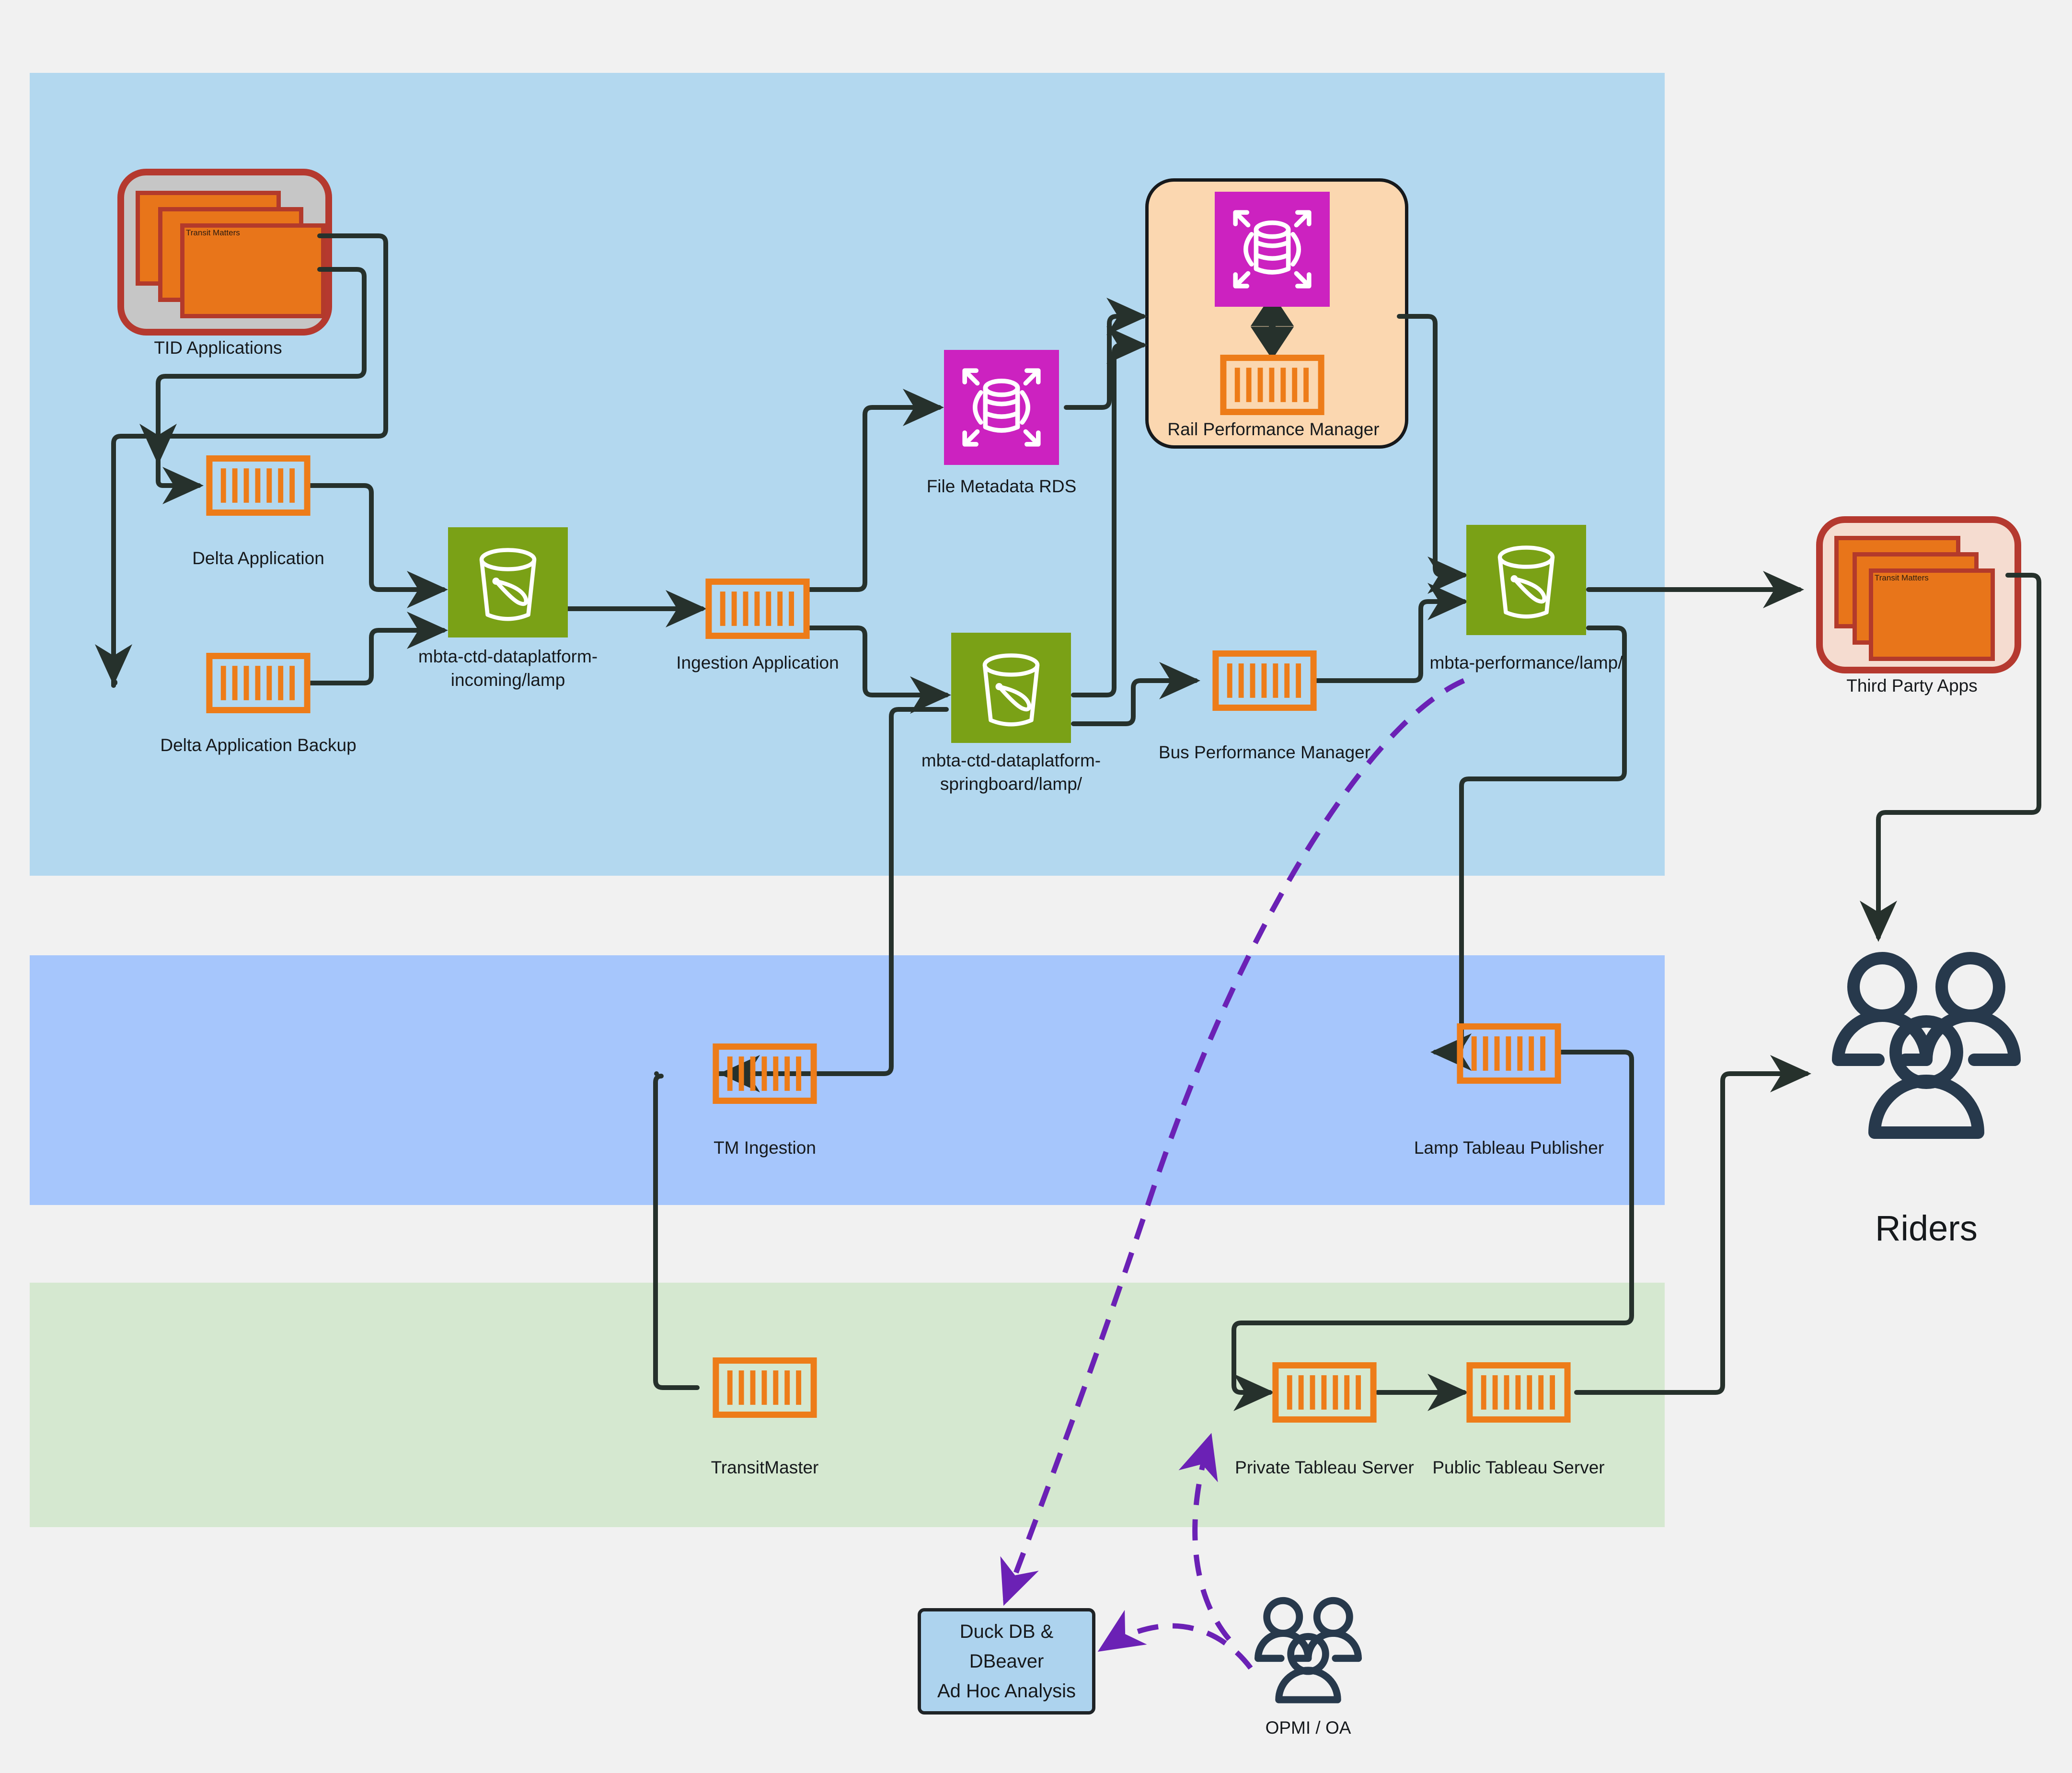  I want to click on opmi-oa-node, so click(1308, 1651).